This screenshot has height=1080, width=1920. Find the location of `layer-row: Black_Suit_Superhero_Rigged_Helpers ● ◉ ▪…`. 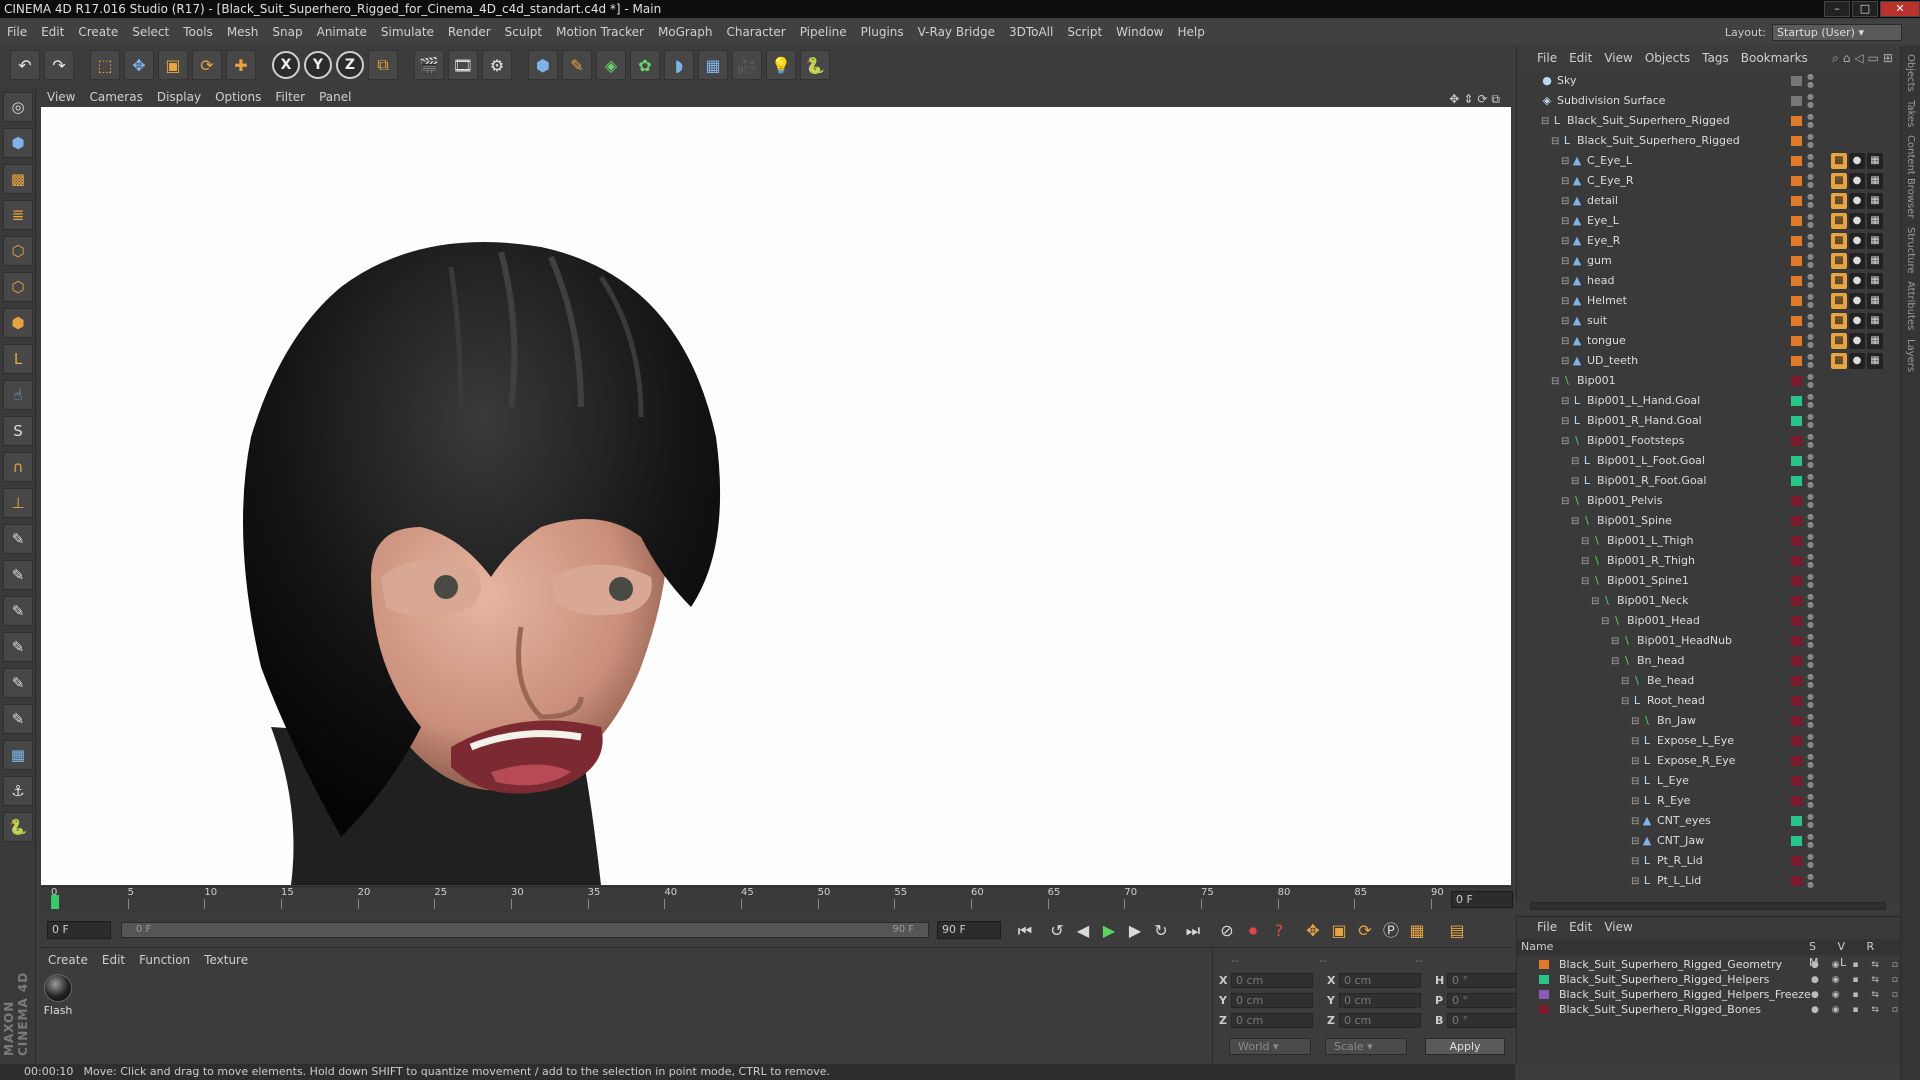

layer-row: Black_Suit_Superhero_Rigged_Helpers ● ◉ ▪… is located at coordinates (1709, 979).